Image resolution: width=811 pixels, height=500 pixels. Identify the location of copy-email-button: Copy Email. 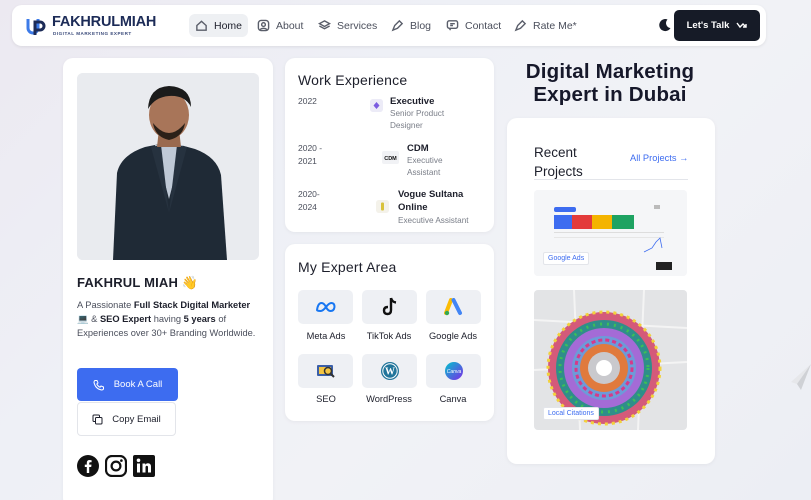
(126, 419).